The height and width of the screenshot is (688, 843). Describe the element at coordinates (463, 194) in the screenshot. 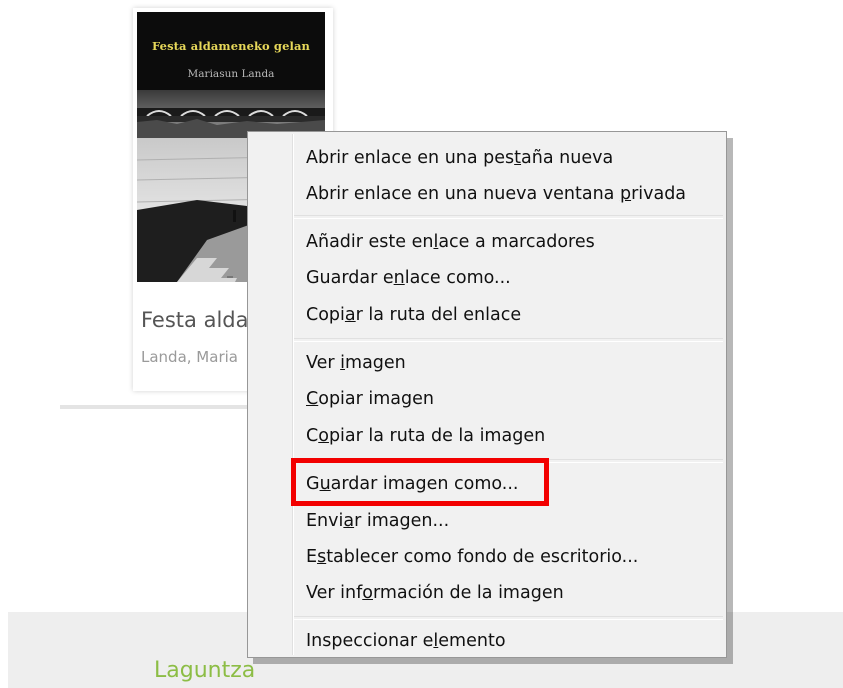

I see `menu-item-label: Abrir enlace en una nueva ventana` at that location.